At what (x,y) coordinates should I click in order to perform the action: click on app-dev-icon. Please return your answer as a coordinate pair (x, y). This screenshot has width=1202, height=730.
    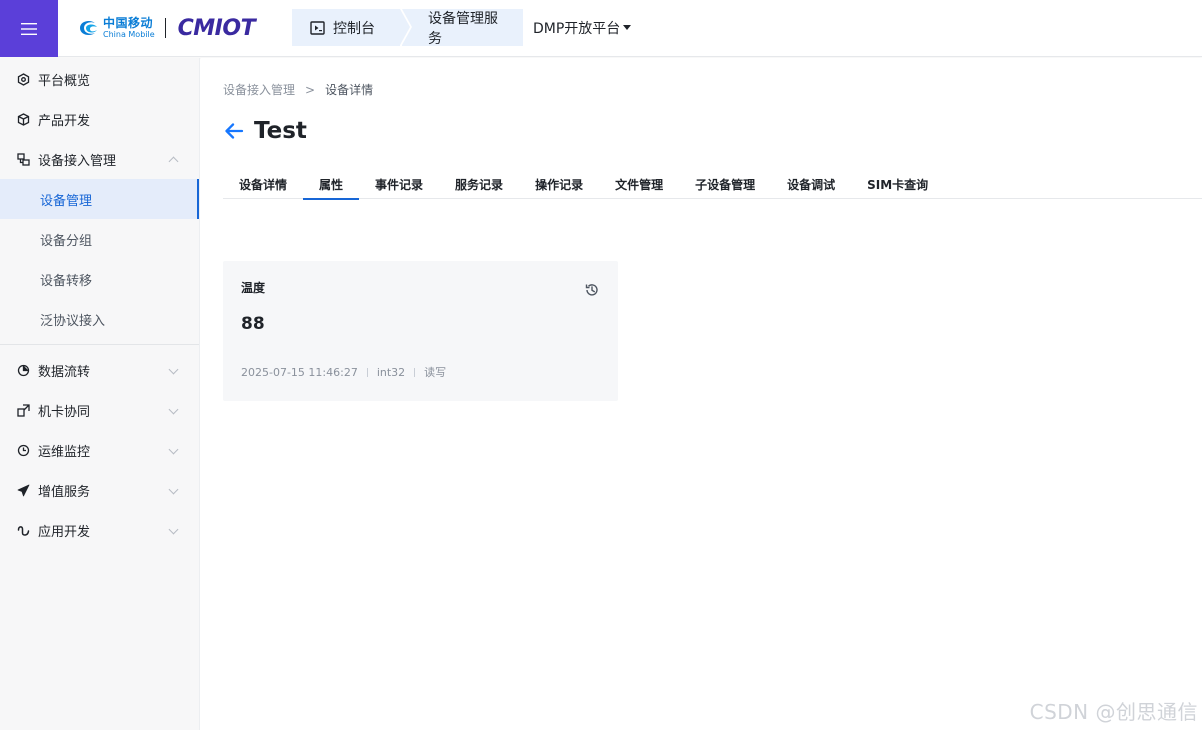
    Looking at the image, I should click on (23, 530).